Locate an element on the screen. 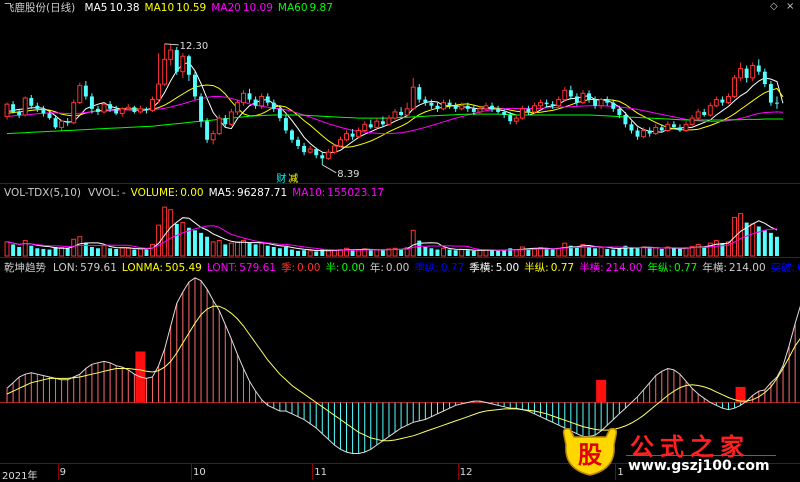 The image size is (800, 482). watermark-title: 公式之家 is located at coordinates (690, 446).